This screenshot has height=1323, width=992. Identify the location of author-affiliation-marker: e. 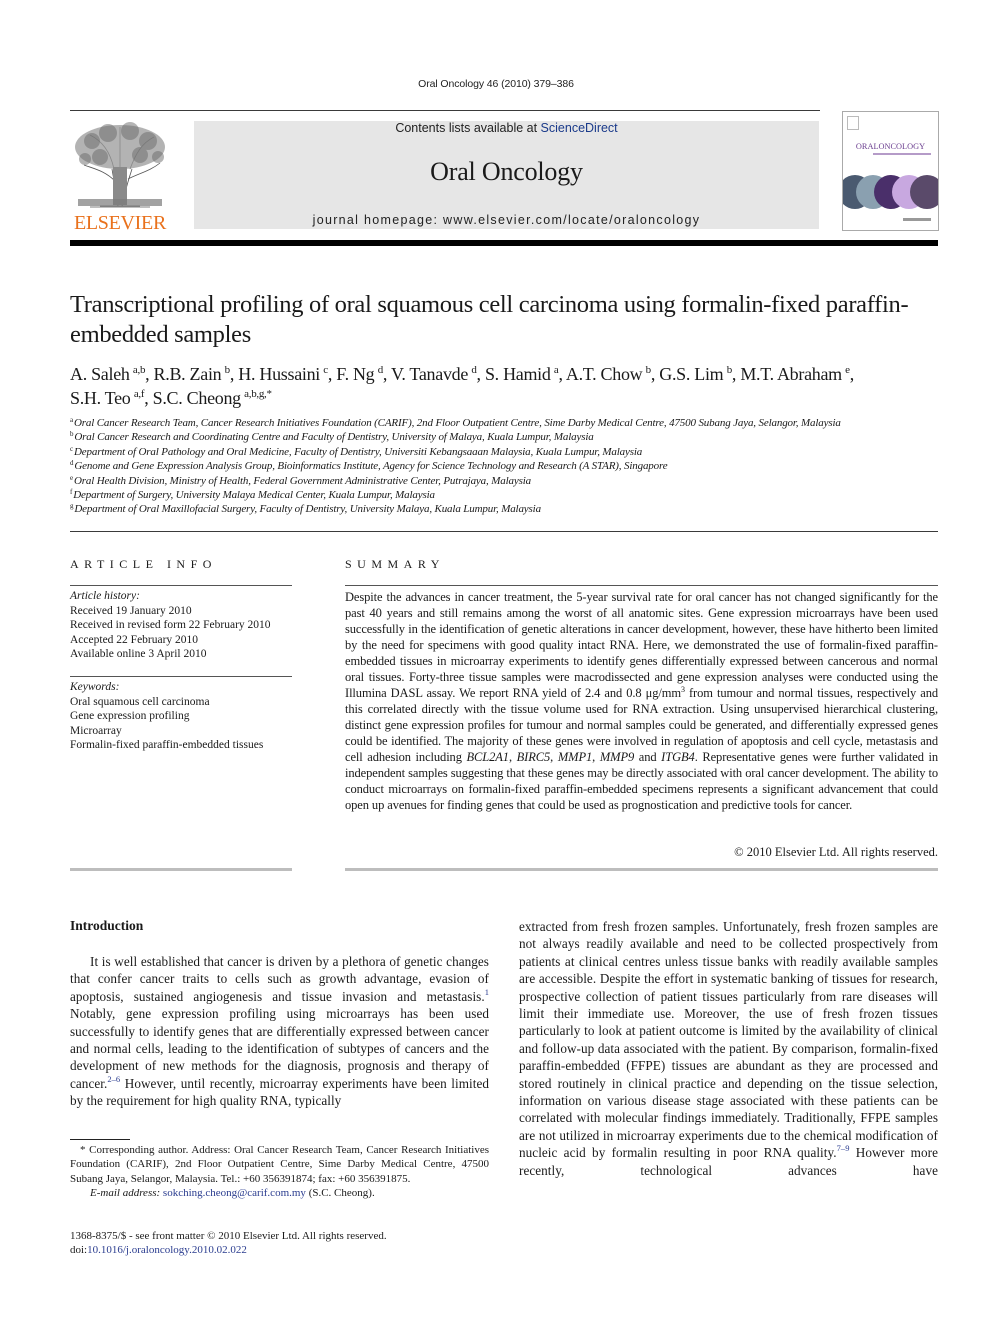
(847, 370).